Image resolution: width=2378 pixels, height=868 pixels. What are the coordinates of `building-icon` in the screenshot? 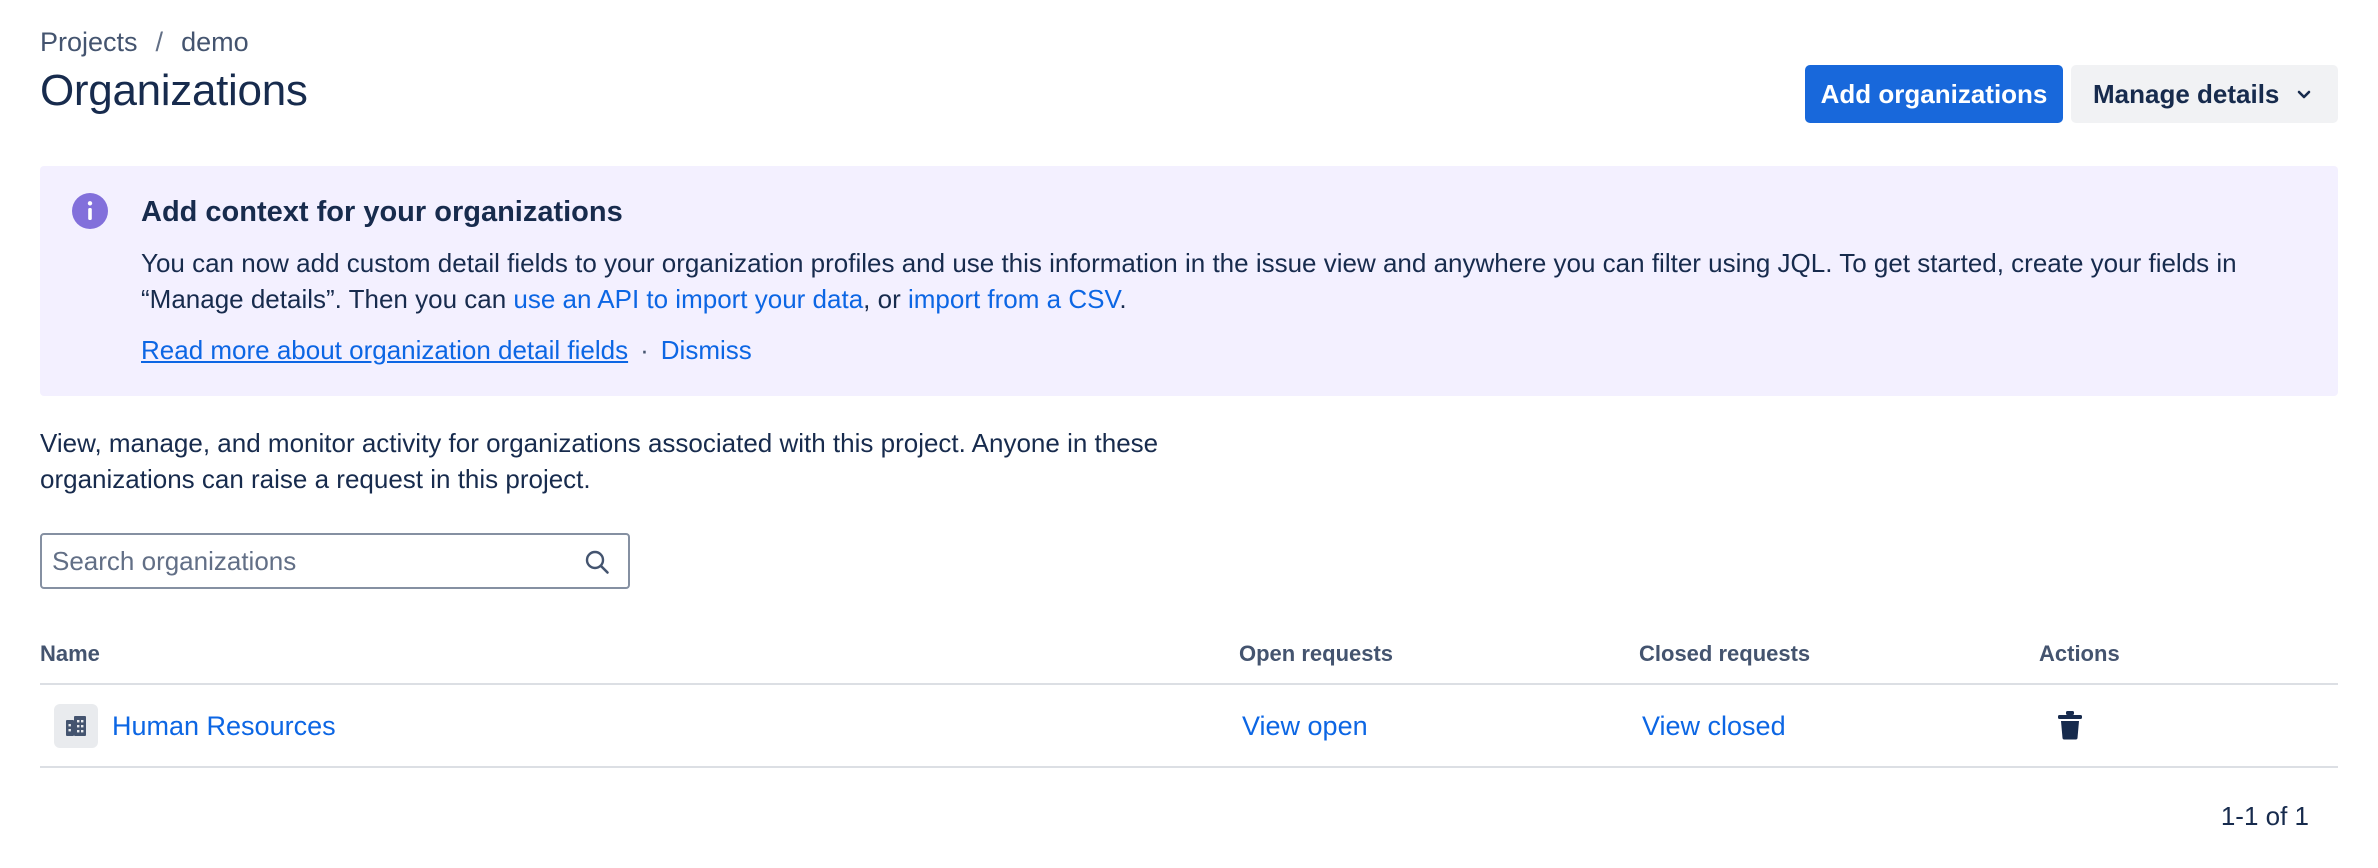 It's located at (76, 726).